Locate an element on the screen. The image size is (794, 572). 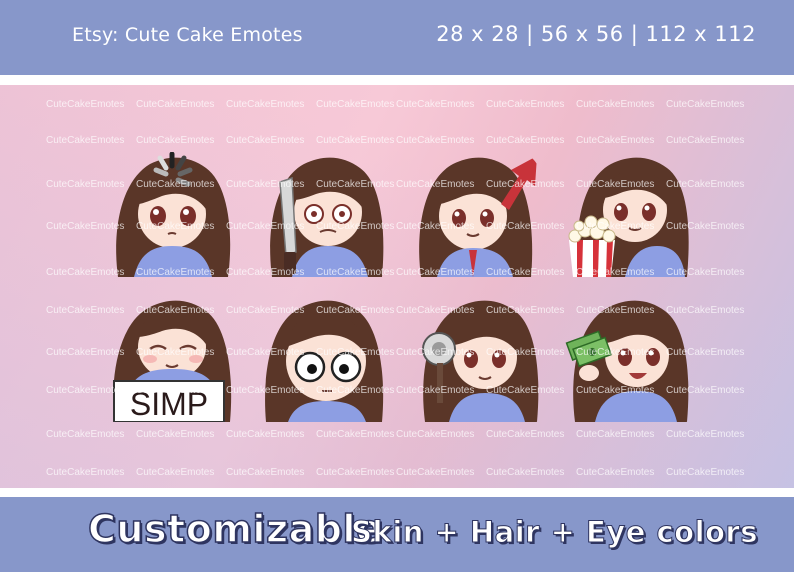
bottom-banner: Customizable Skin + Hair + Eye colors is located at coordinates (397, 534).